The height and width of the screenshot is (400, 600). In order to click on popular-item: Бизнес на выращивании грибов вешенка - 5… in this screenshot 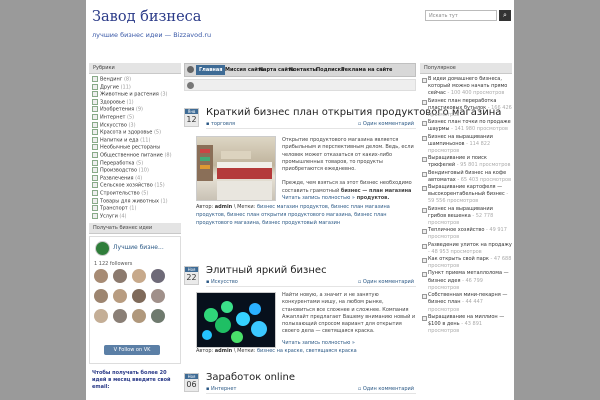, I will do `click(466, 217)`.